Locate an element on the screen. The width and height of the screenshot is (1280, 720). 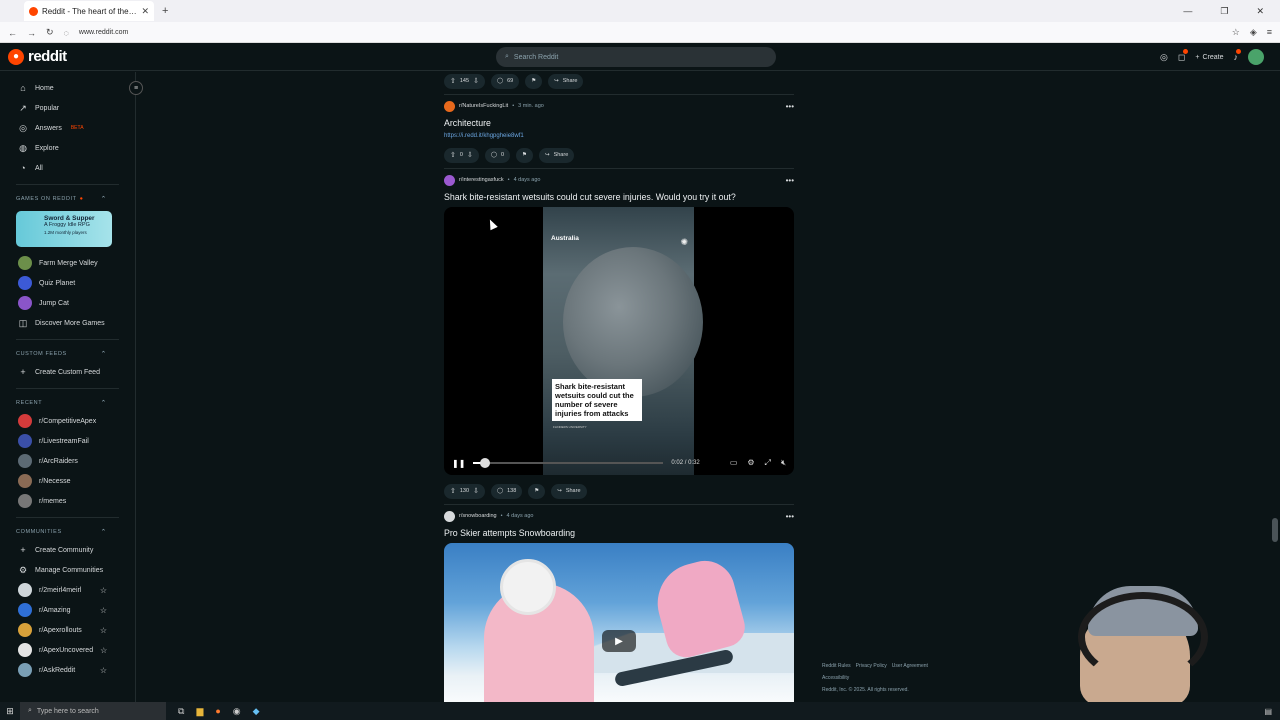
create-custom-feed-button: + Create Custom Feed is located at coordinates (67, 372).